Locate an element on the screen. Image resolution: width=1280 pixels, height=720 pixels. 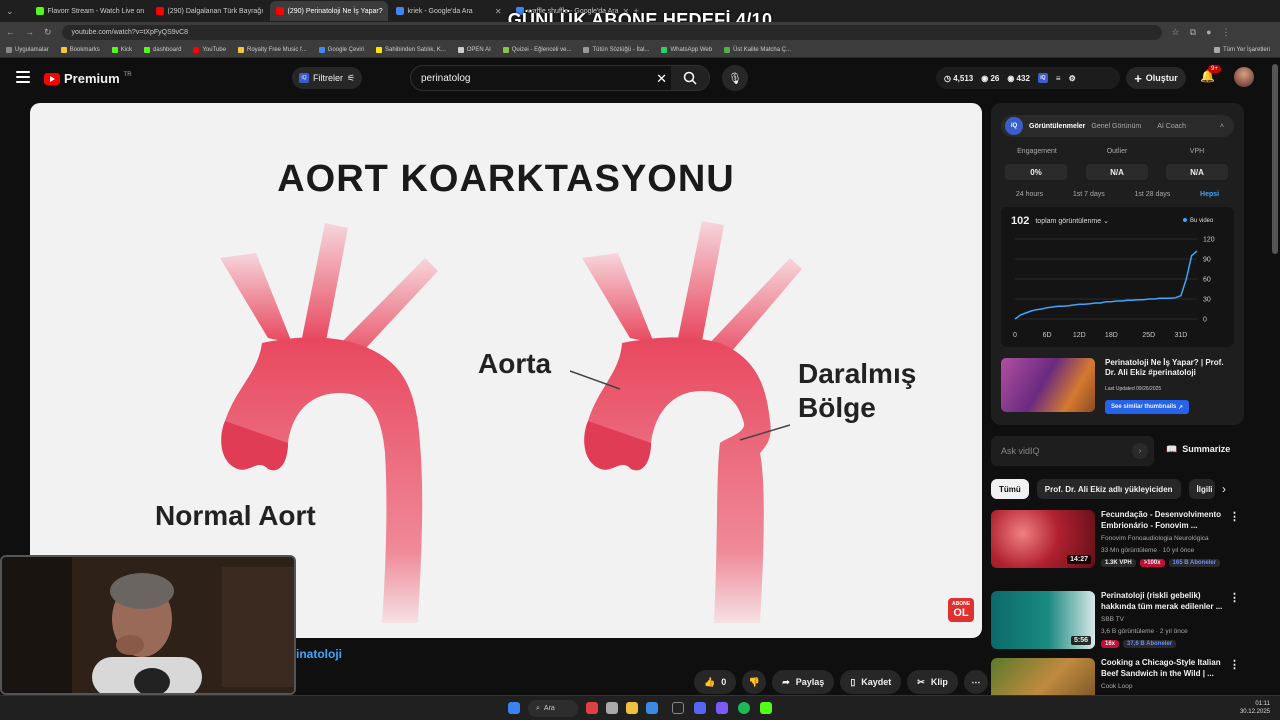
bookmark-item: dashboard is located at coordinates (162, 49).